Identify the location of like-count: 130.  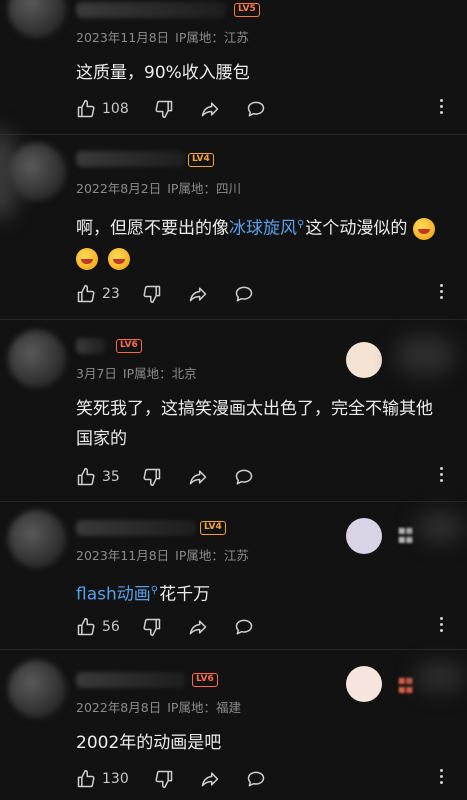
(115, 779).